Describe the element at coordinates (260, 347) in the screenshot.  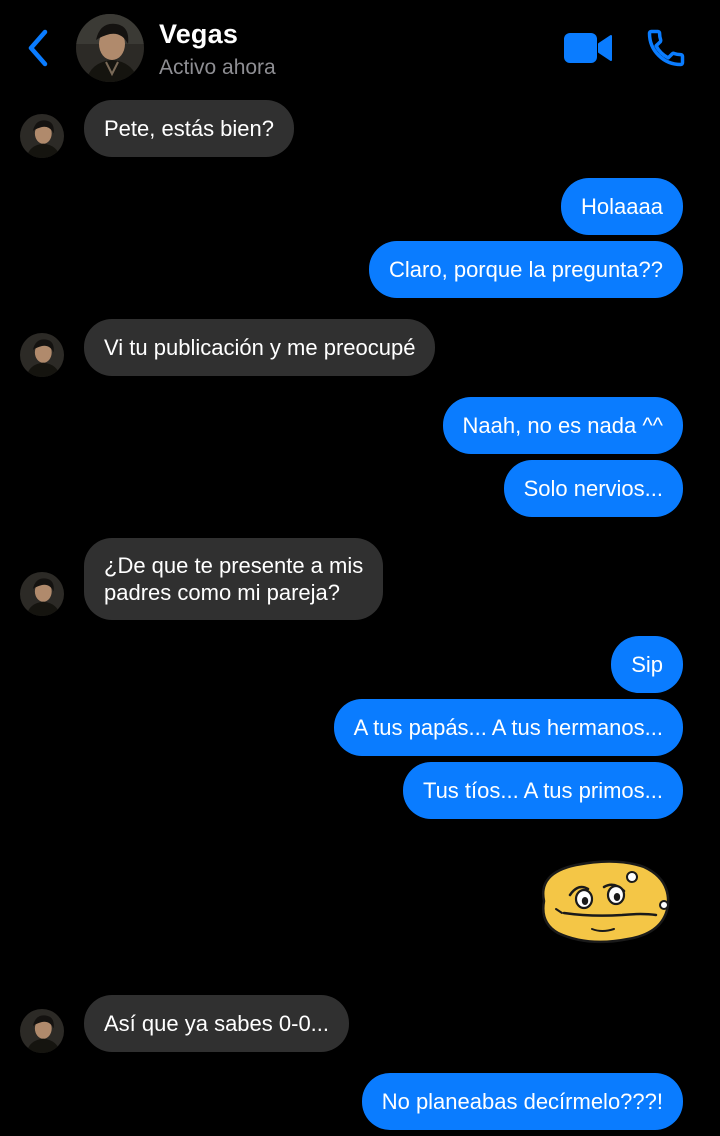
I see `incoming-message: Vi tu publicación y me preocupé` at that location.